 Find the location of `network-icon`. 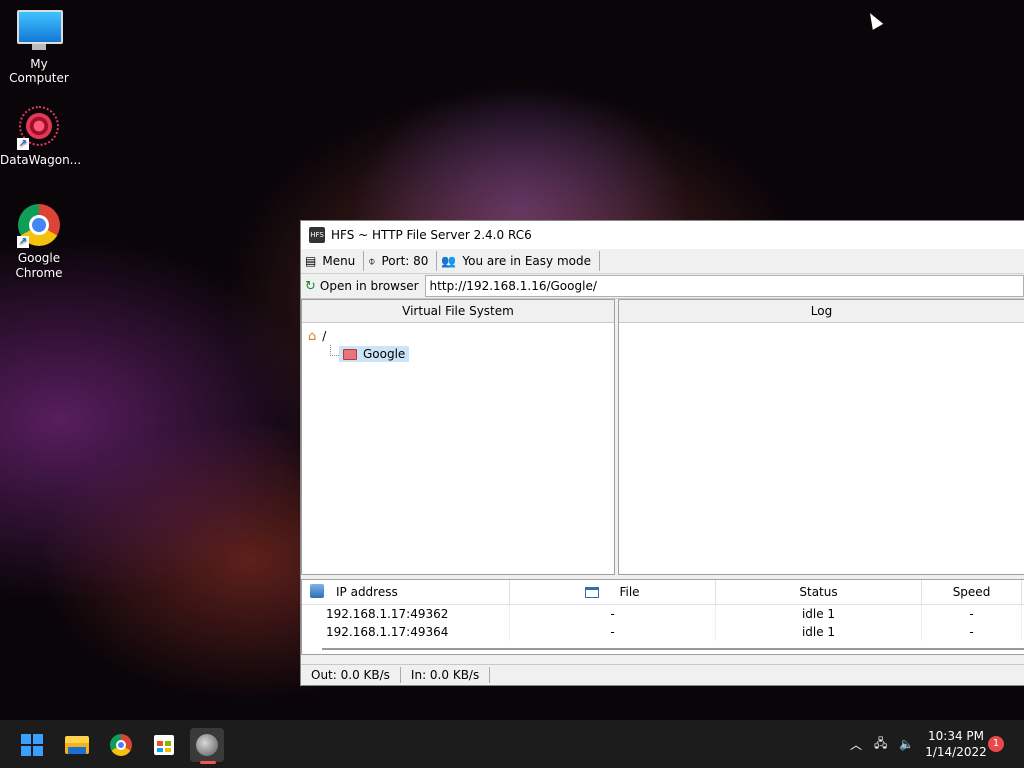

network-icon is located at coordinates (317, 591).